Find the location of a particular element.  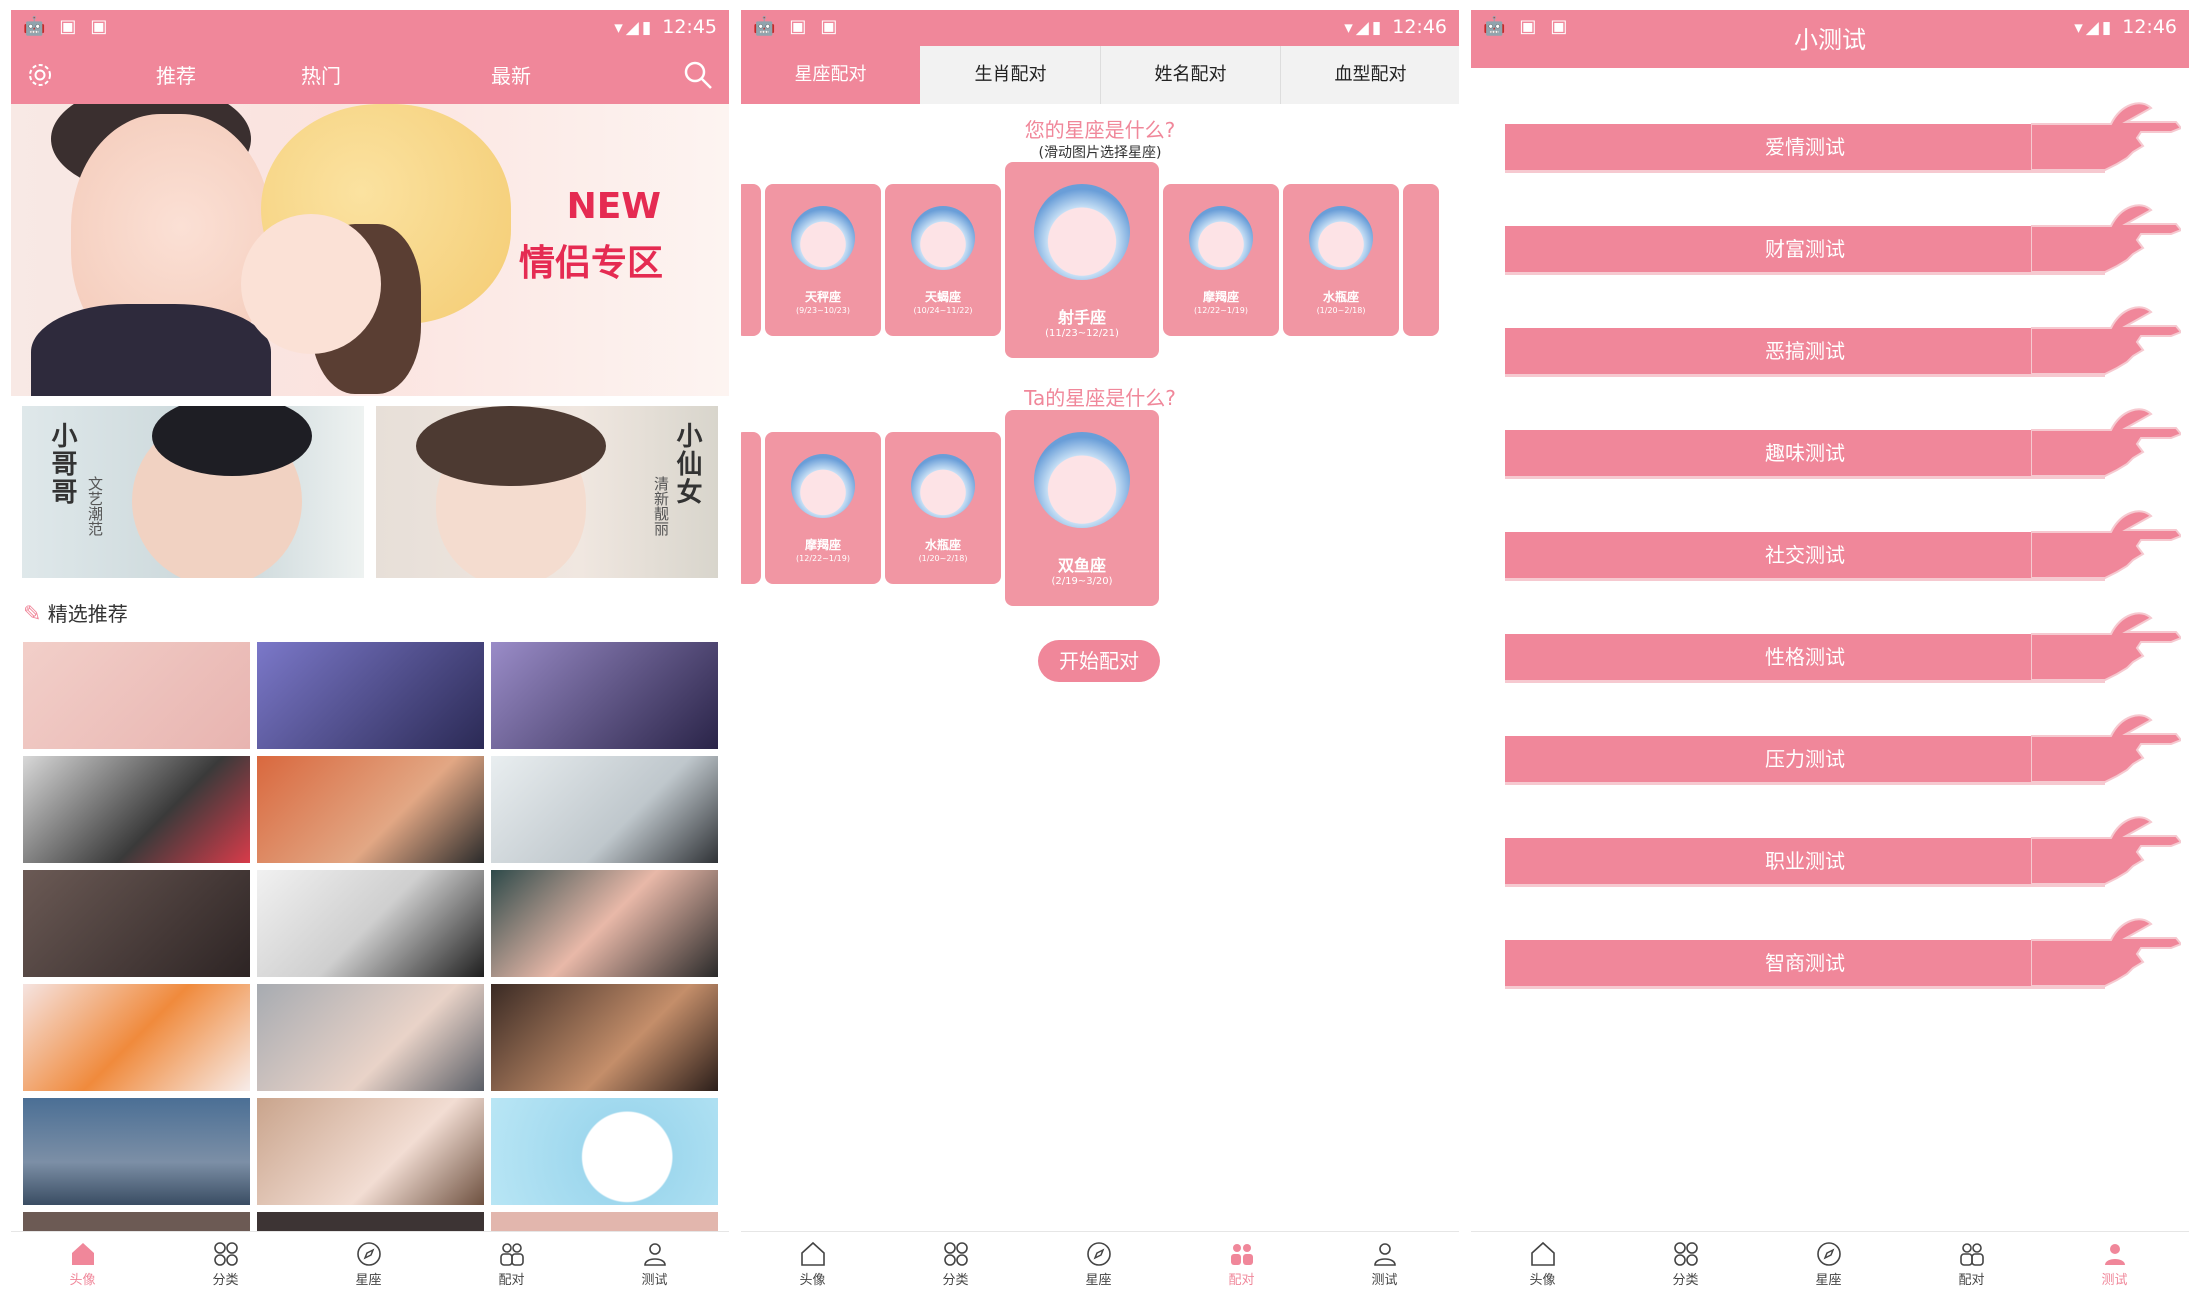

tab-blood-match: 血型配对 is located at coordinates (1370, 75).